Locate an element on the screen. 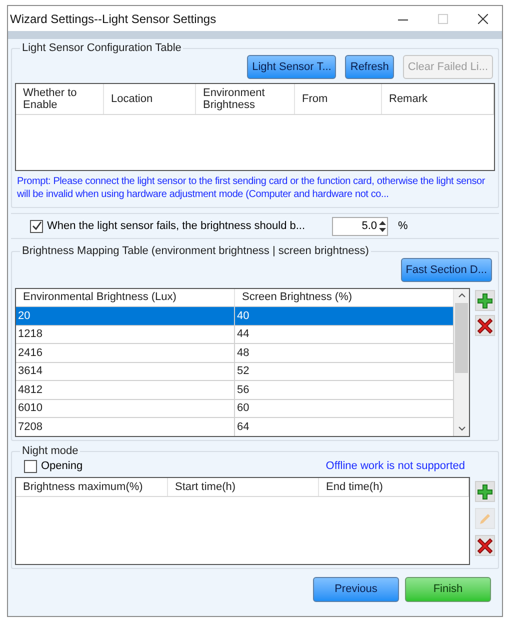 The height and width of the screenshot is (623, 510). window-title: Wizard Settings--Light Sensor Settings is located at coordinates (114, 19).